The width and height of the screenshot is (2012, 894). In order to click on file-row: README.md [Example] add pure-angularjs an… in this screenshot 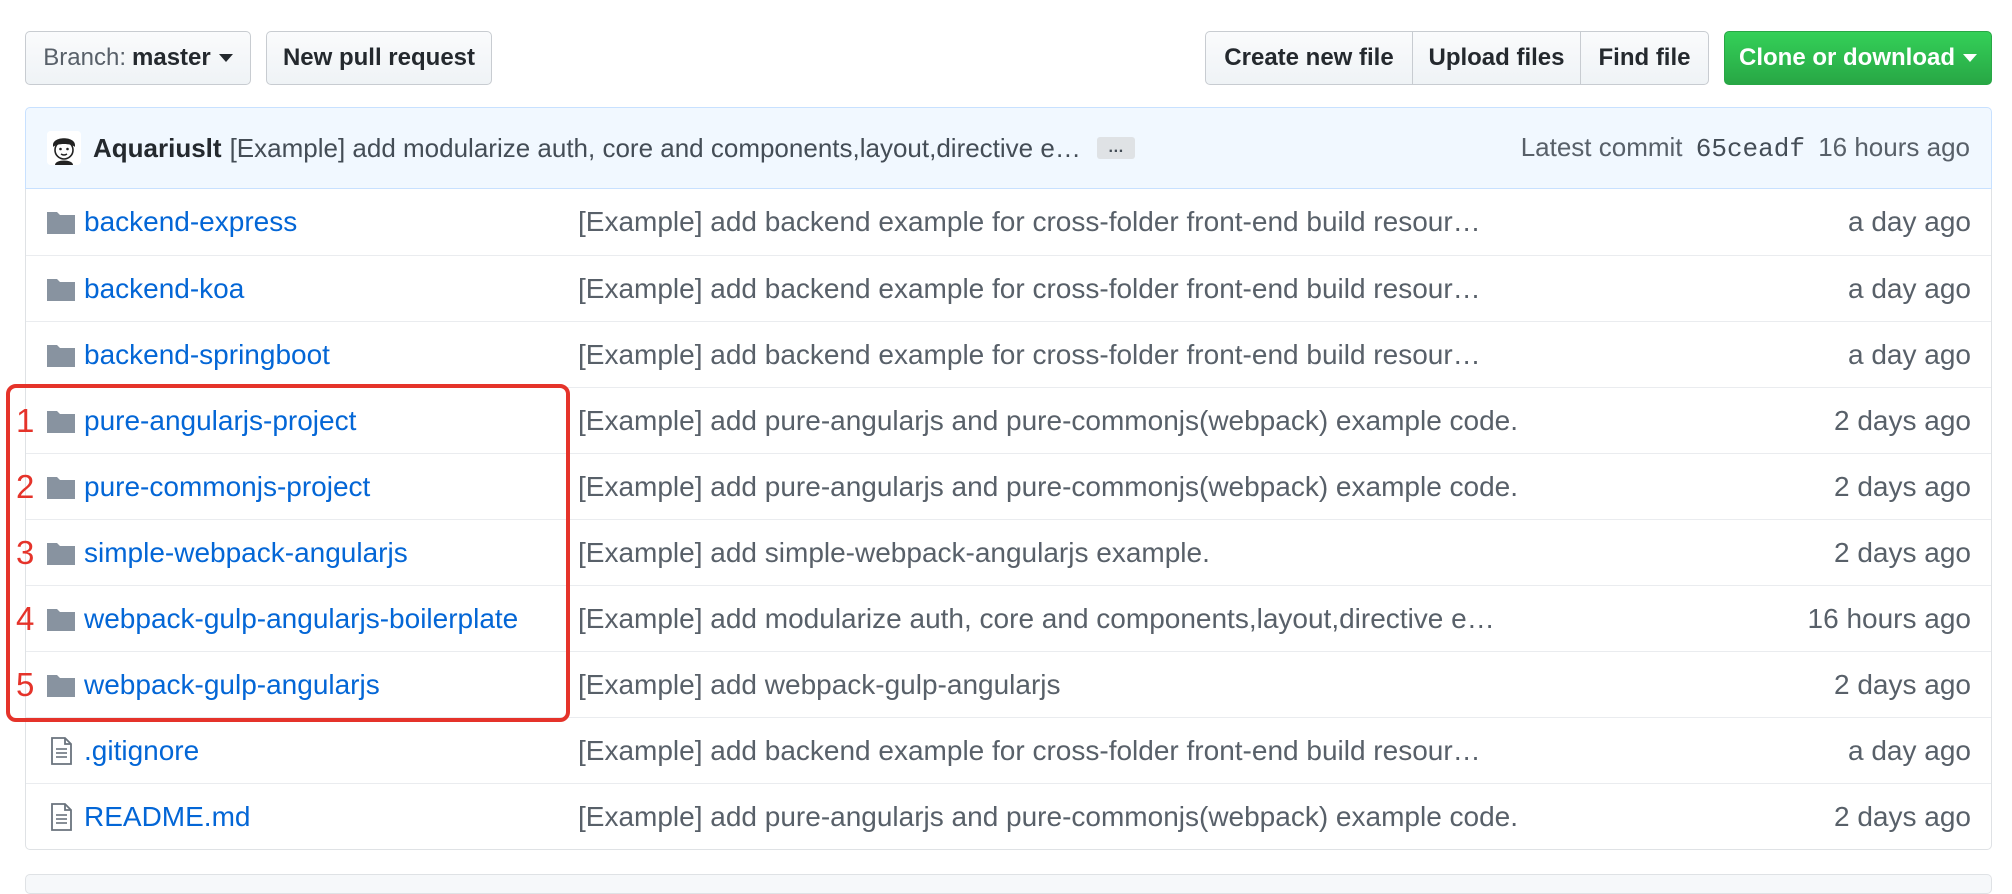, I will do `click(1008, 816)`.